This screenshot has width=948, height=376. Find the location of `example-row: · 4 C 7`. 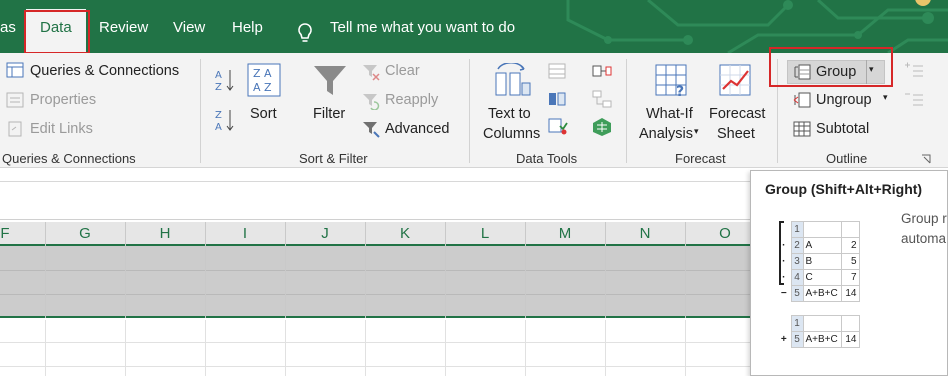

example-row: · 4 C 7 is located at coordinates (818, 277).